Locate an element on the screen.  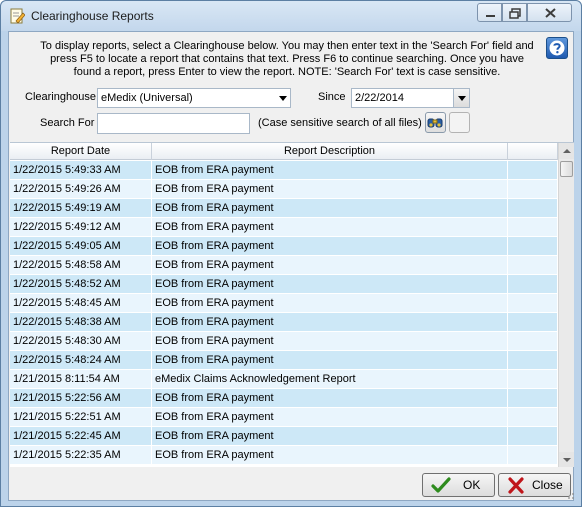
ok-label: OK is located at coordinates (472, 485).